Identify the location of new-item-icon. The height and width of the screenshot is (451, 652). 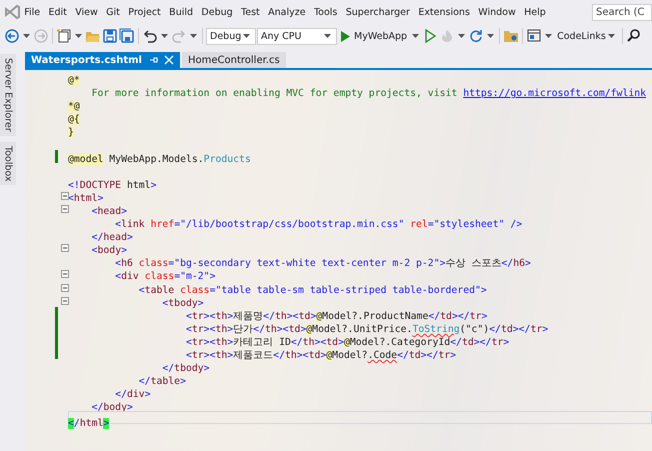
(64, 36).